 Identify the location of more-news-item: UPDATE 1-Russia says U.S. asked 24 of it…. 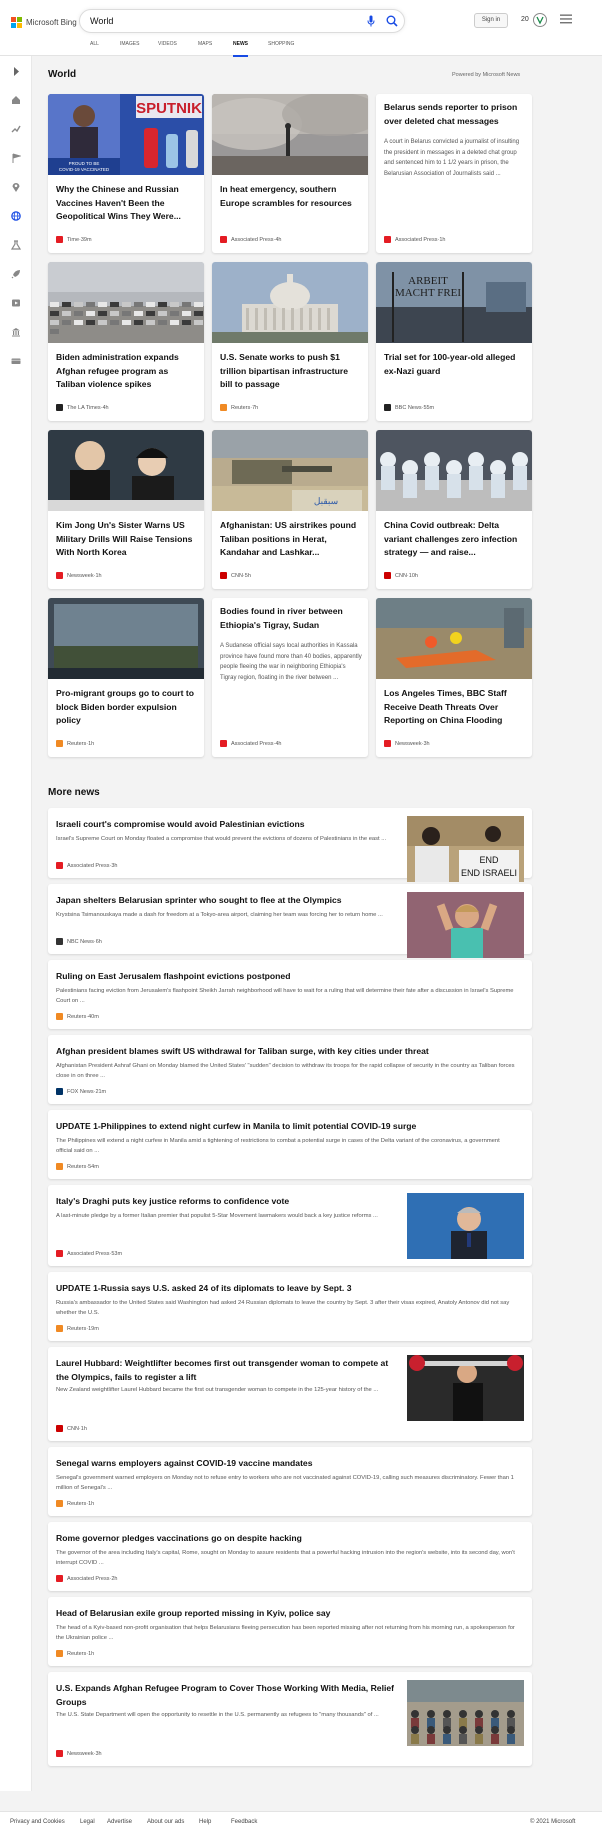
(290, 1306).